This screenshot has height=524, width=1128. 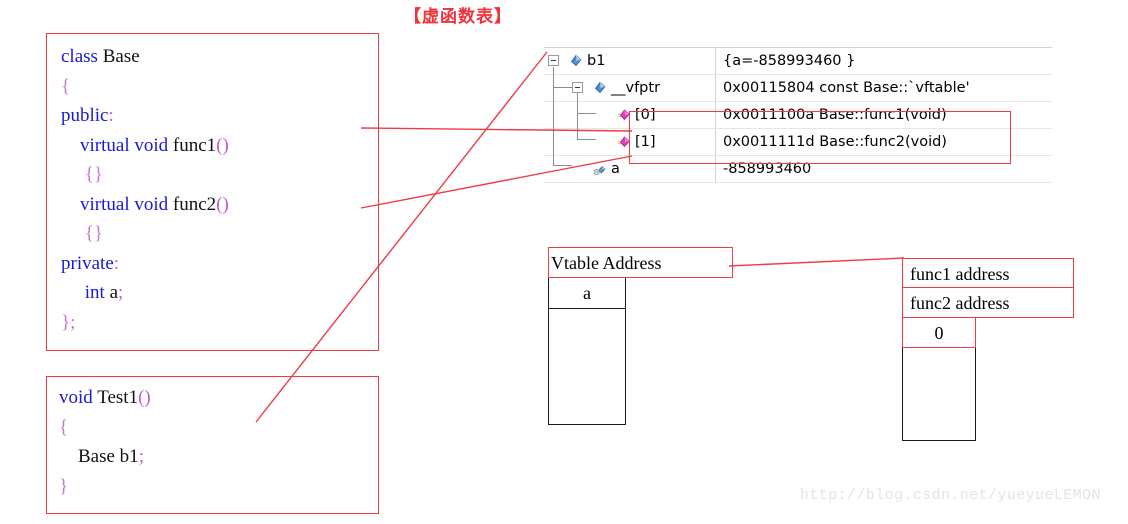 I want to click on memory-cell-f1: func1 address, so click(x=988, y=273).